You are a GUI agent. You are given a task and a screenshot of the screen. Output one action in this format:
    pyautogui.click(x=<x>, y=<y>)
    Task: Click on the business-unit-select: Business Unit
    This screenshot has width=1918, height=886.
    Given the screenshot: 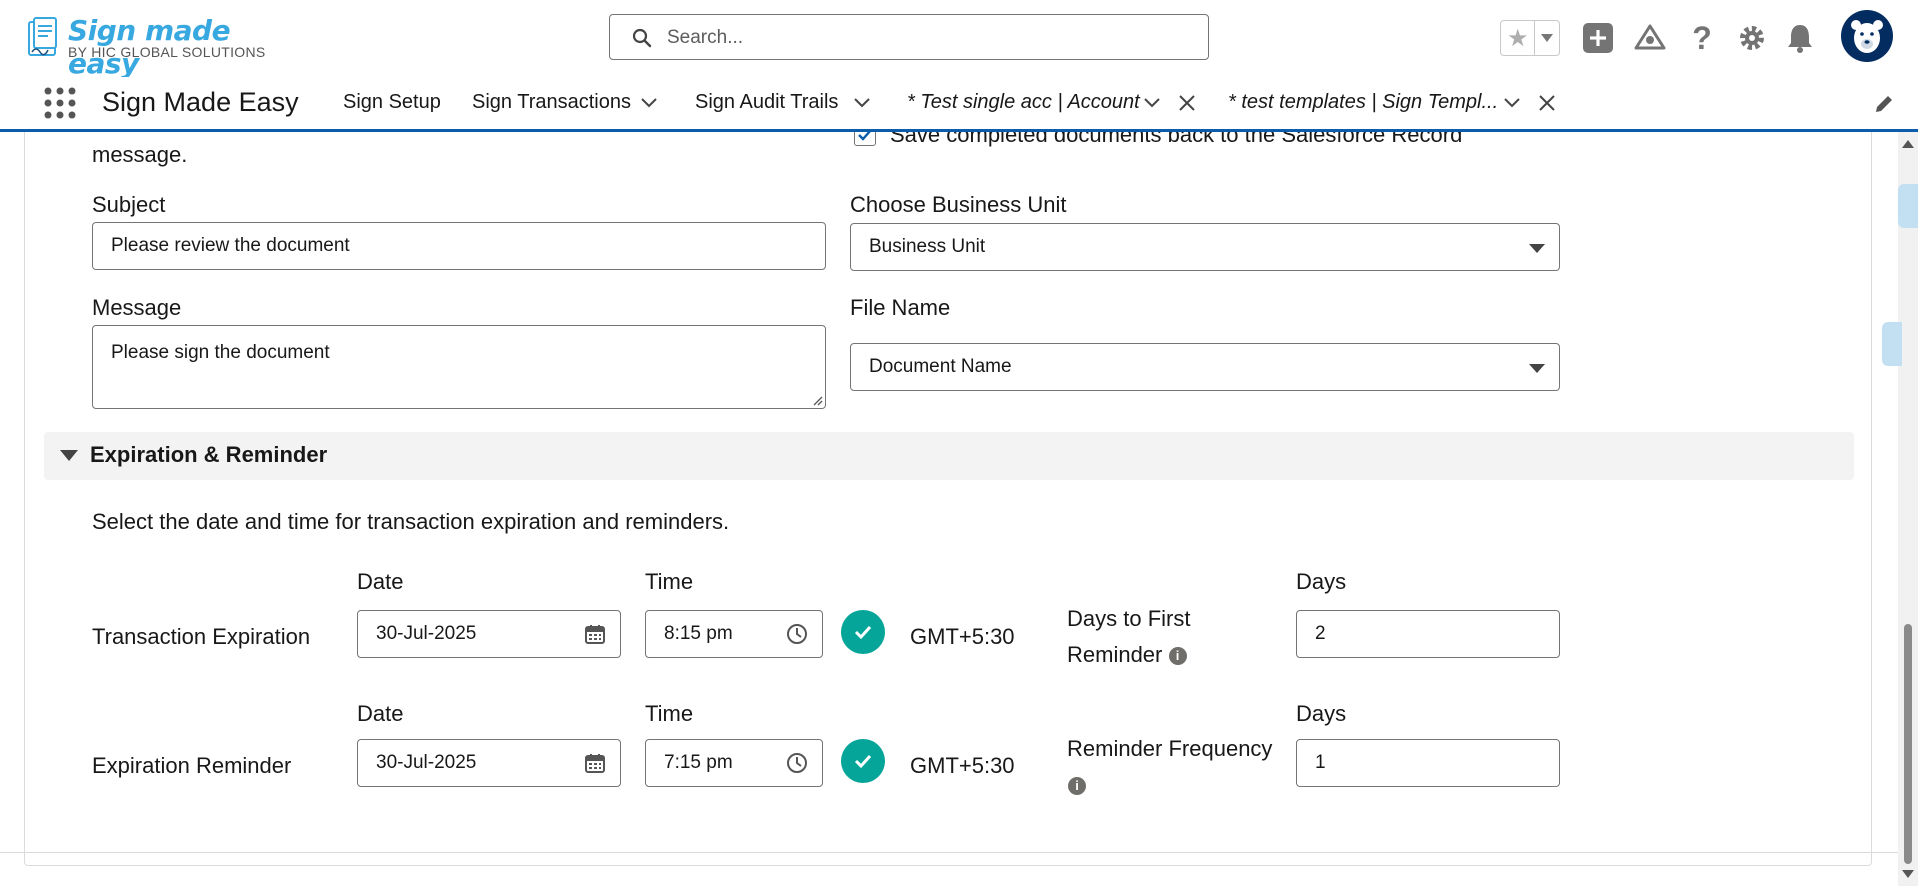 What is the action you would take?
    pyautogui.click(x=1205, y=247)
    